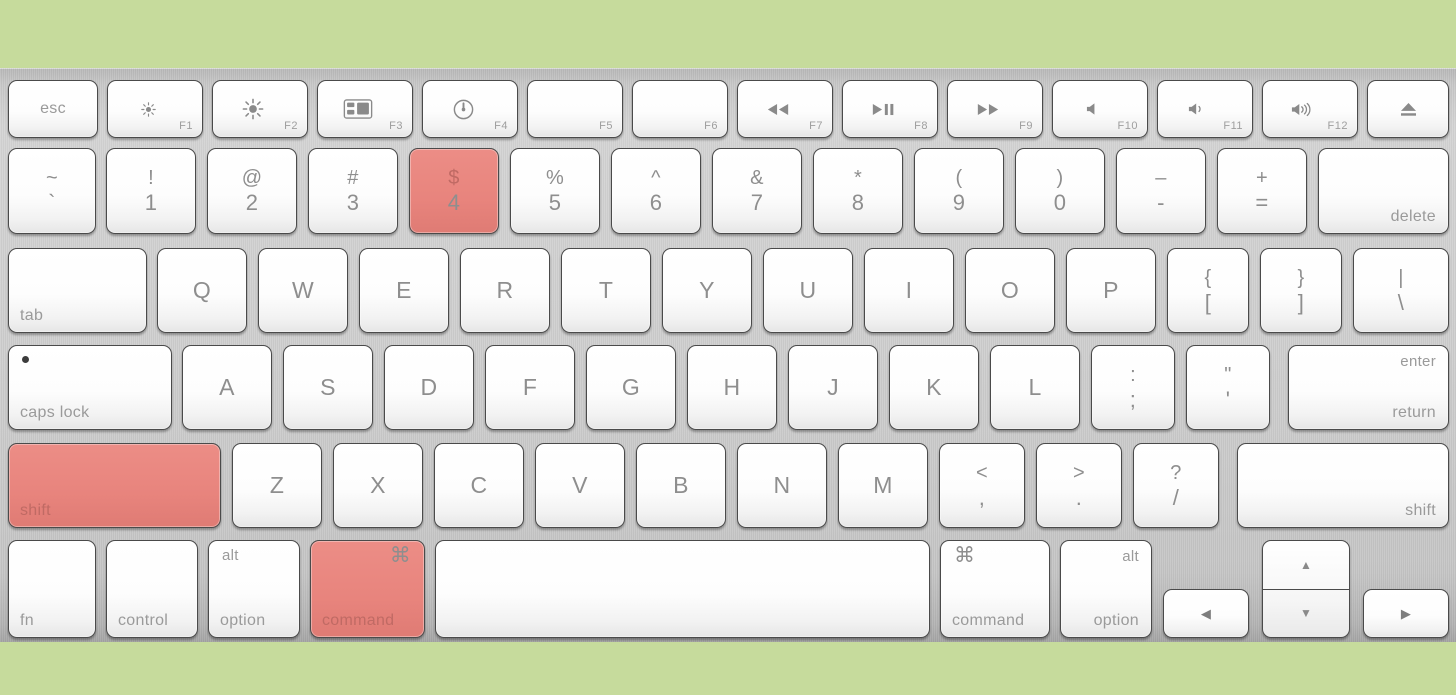 Image resolution: width=1456 pixels, height=695 pixels. Describe the element at coordinates (808, 290) in the screenshot. I see `key-u: U` at that location.